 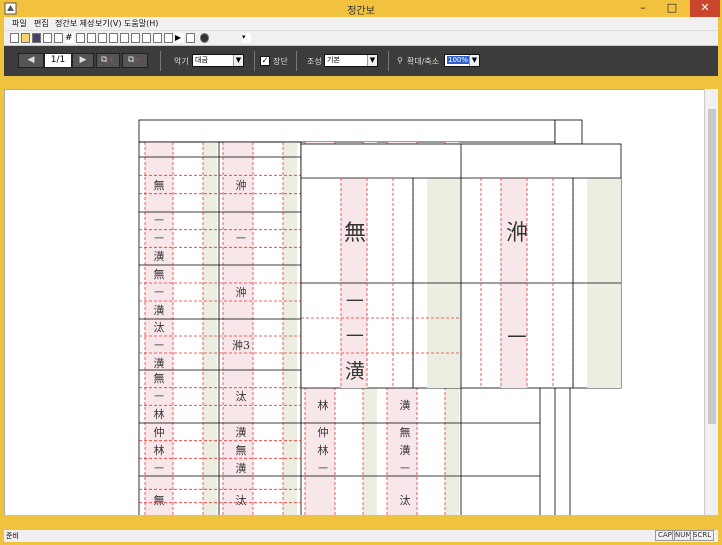 I want to click on minimize-button: –, so click(x=643, y=8).